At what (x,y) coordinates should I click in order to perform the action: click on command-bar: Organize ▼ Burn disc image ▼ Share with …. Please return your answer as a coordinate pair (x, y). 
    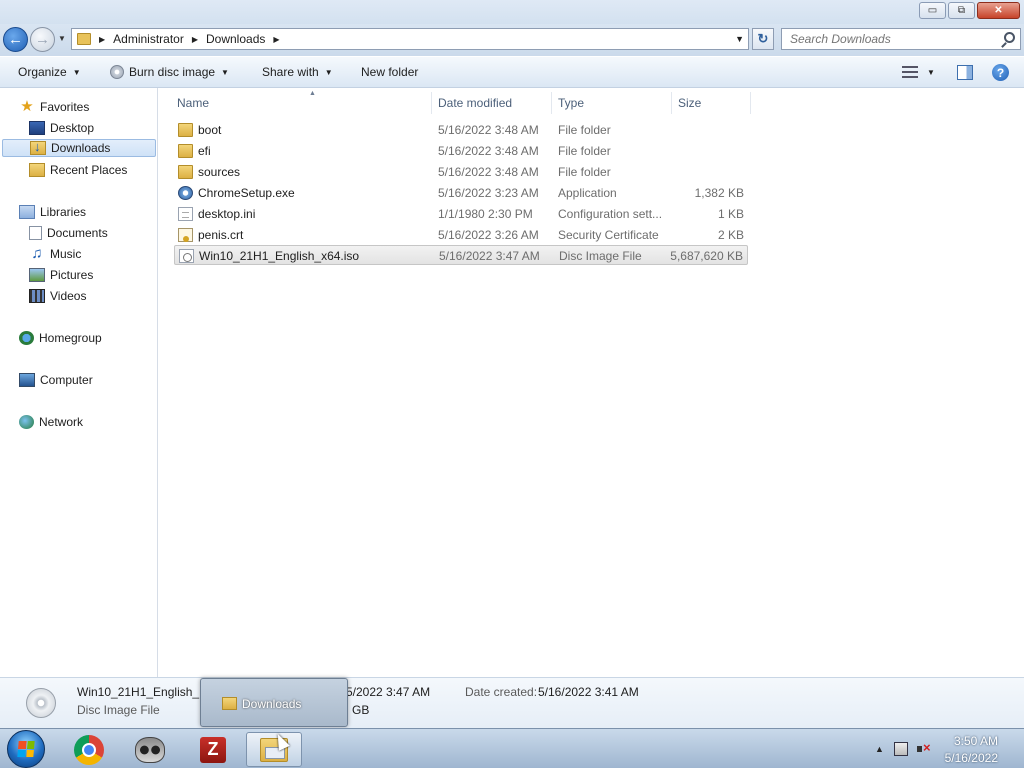
    Looking at the image, I should click on (512, 72).